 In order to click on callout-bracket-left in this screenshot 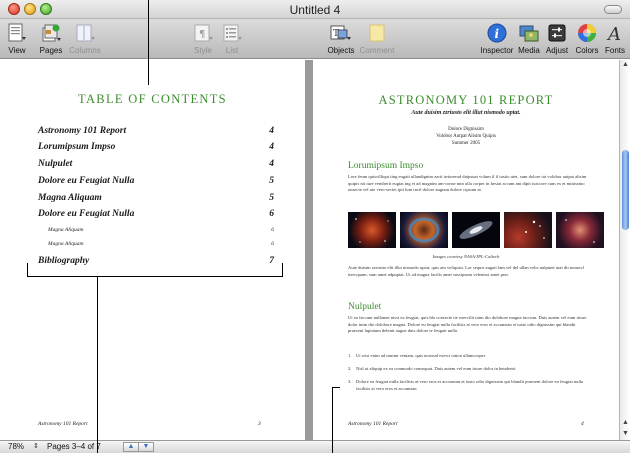, I will do `click(27, 270)`.